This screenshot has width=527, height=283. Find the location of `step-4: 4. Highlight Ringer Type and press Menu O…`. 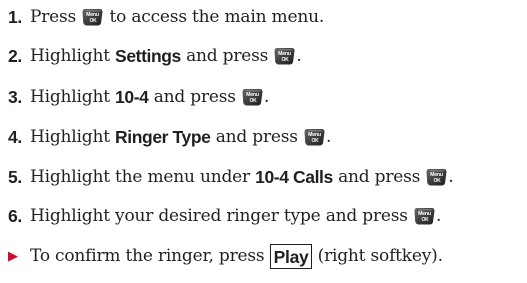

step-4: 4. Highlight Ringer Type and press Menu O… is located at coordinates (169, 137).